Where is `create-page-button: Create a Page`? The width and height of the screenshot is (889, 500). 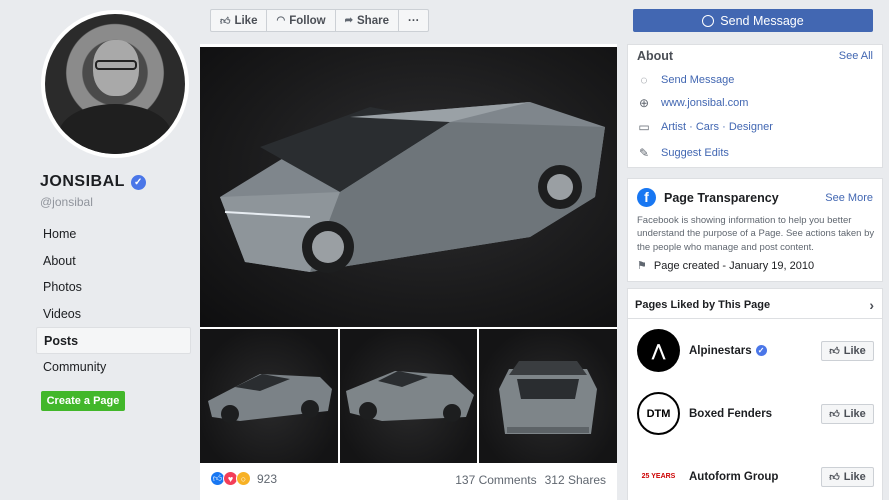 create-page-button: Create a Page is located at coordinates (83, 401).